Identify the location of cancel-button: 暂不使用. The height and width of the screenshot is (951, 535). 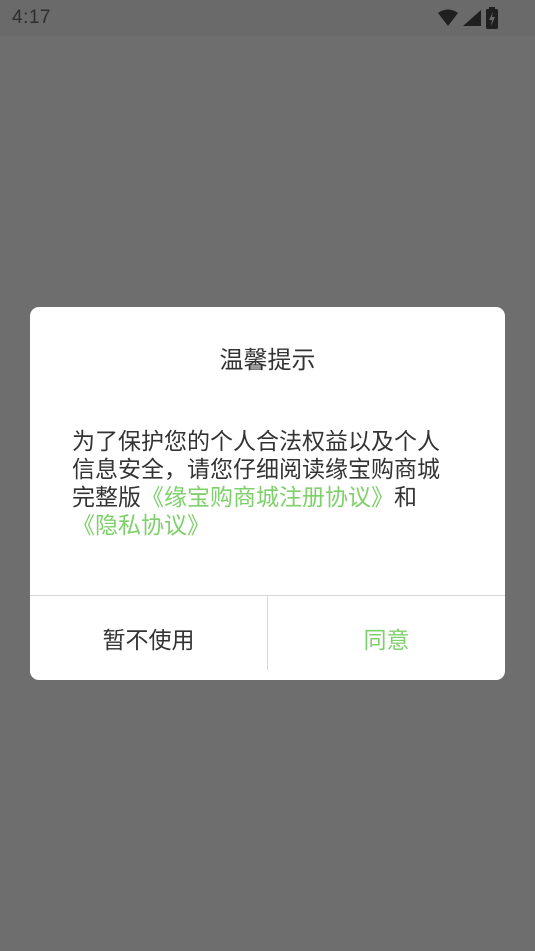
(148, 638).